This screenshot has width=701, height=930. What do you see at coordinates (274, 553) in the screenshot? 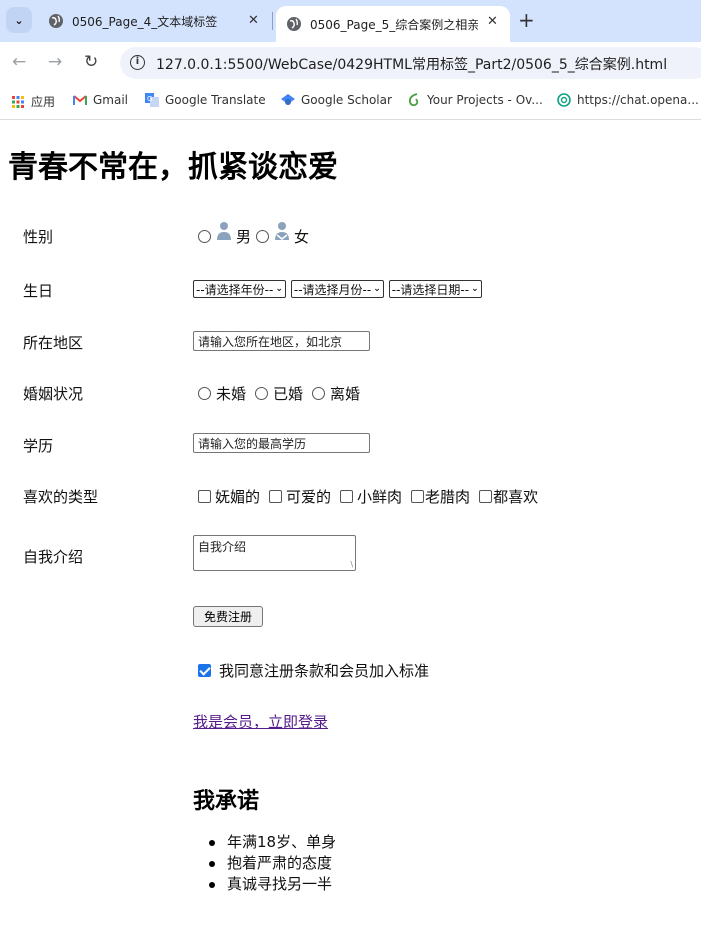
I see `intro-textarea: 自我介绍 ∖` at bounding box center [274, 553].